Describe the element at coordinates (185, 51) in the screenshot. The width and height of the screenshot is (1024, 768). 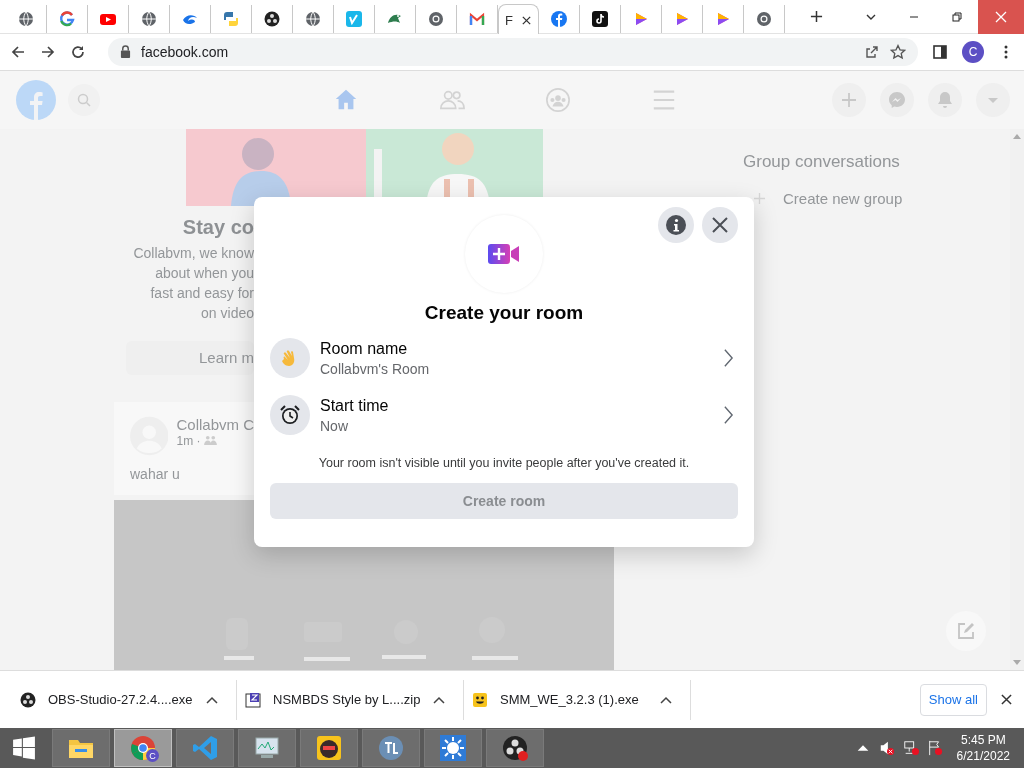
I see `url-text: facebook.com` at that location.